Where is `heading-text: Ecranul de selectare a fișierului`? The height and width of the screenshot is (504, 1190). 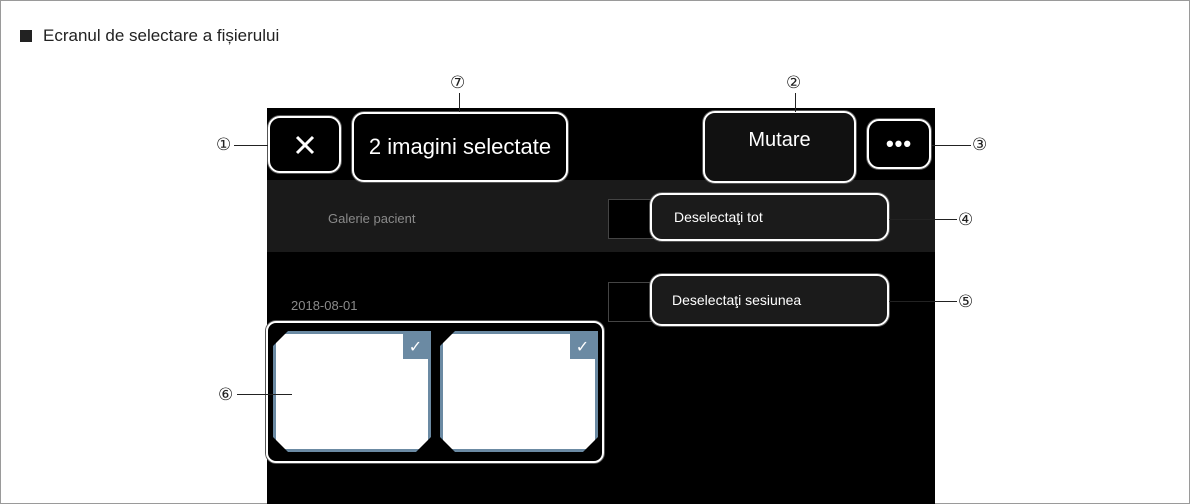 heading-text: Ecranul de selectare a fișierului is located at coordinates (161, 35).